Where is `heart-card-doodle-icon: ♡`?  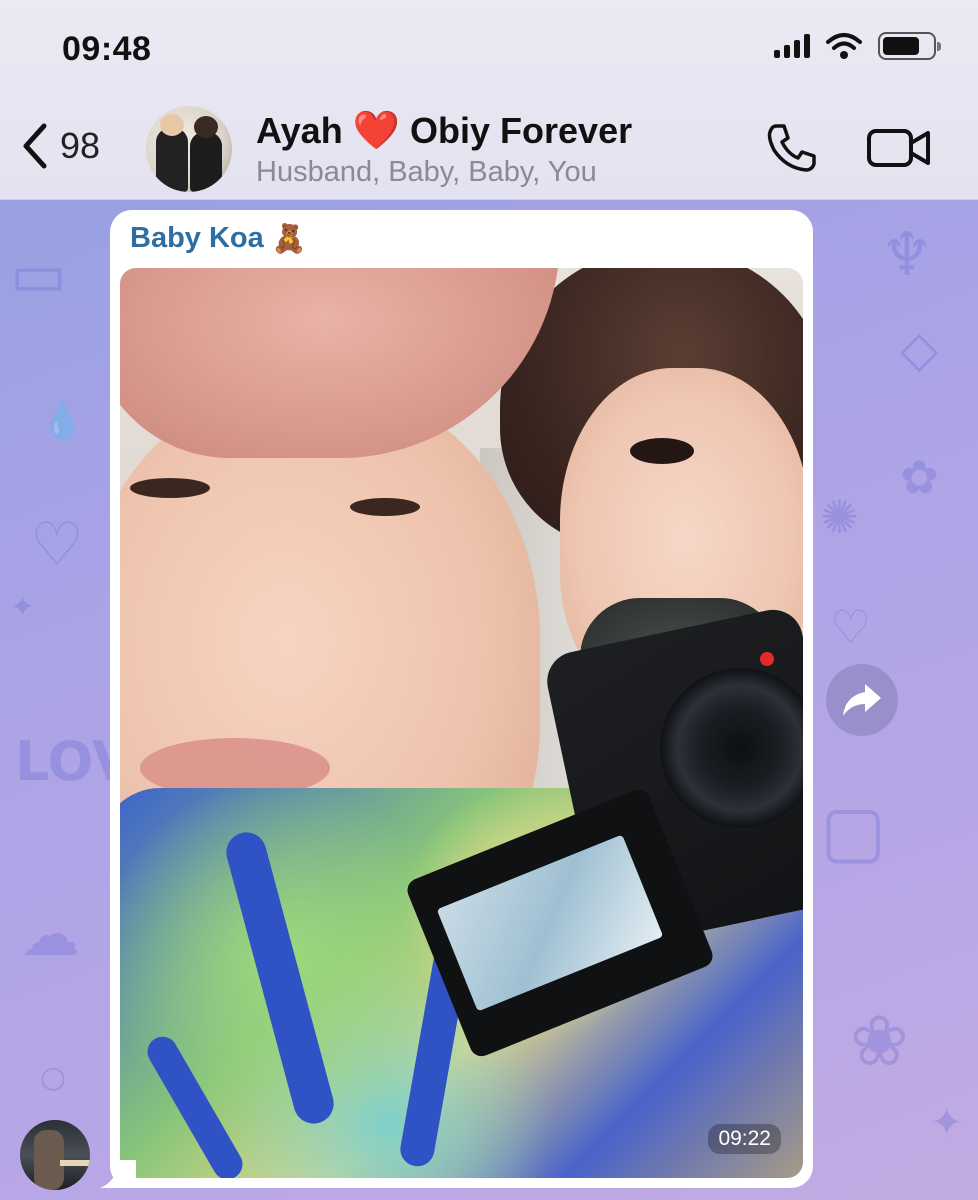 heart-card-doodle-icon: ♡ is located at coordinates (851, 627).